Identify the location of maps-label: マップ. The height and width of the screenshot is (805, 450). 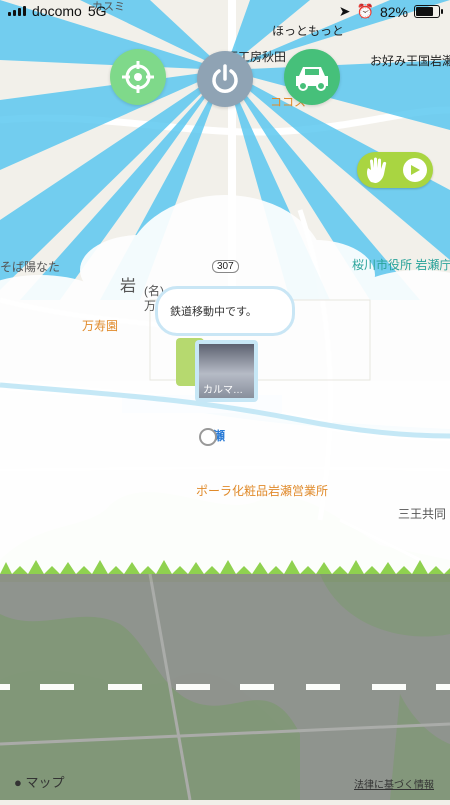
(45, 782).